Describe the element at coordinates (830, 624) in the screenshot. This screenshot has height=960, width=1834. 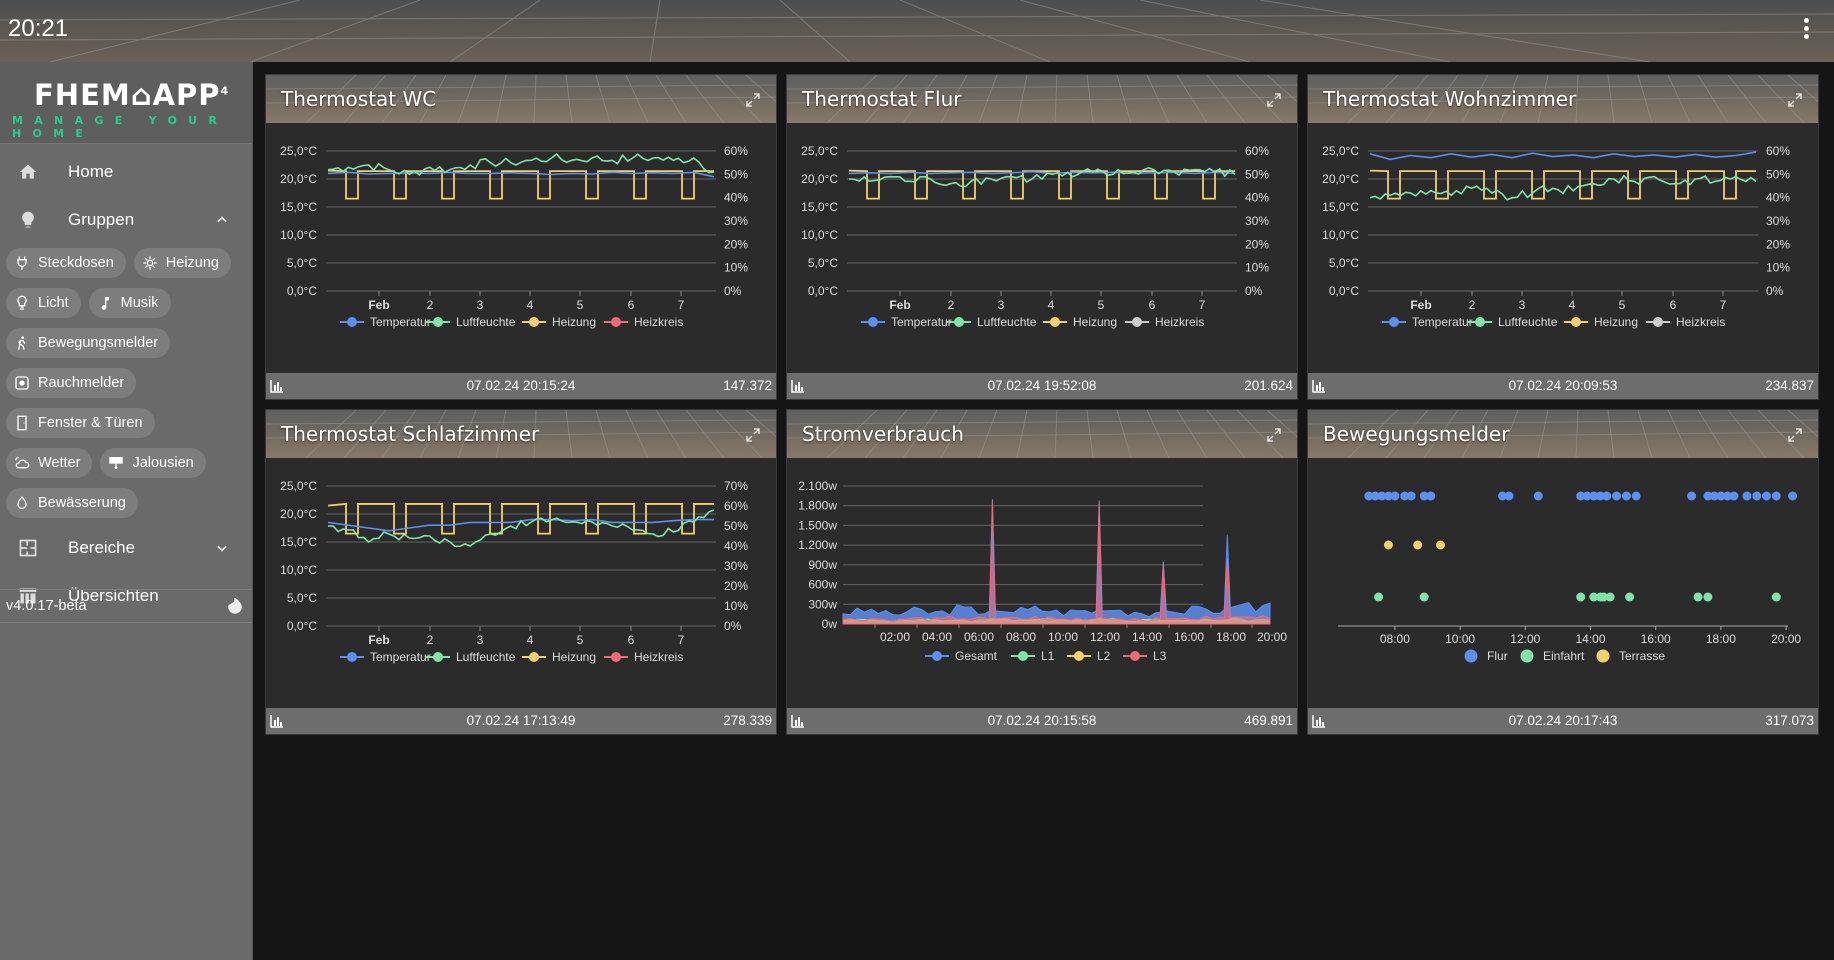
I see `y-tick-label: 0w` at that location.